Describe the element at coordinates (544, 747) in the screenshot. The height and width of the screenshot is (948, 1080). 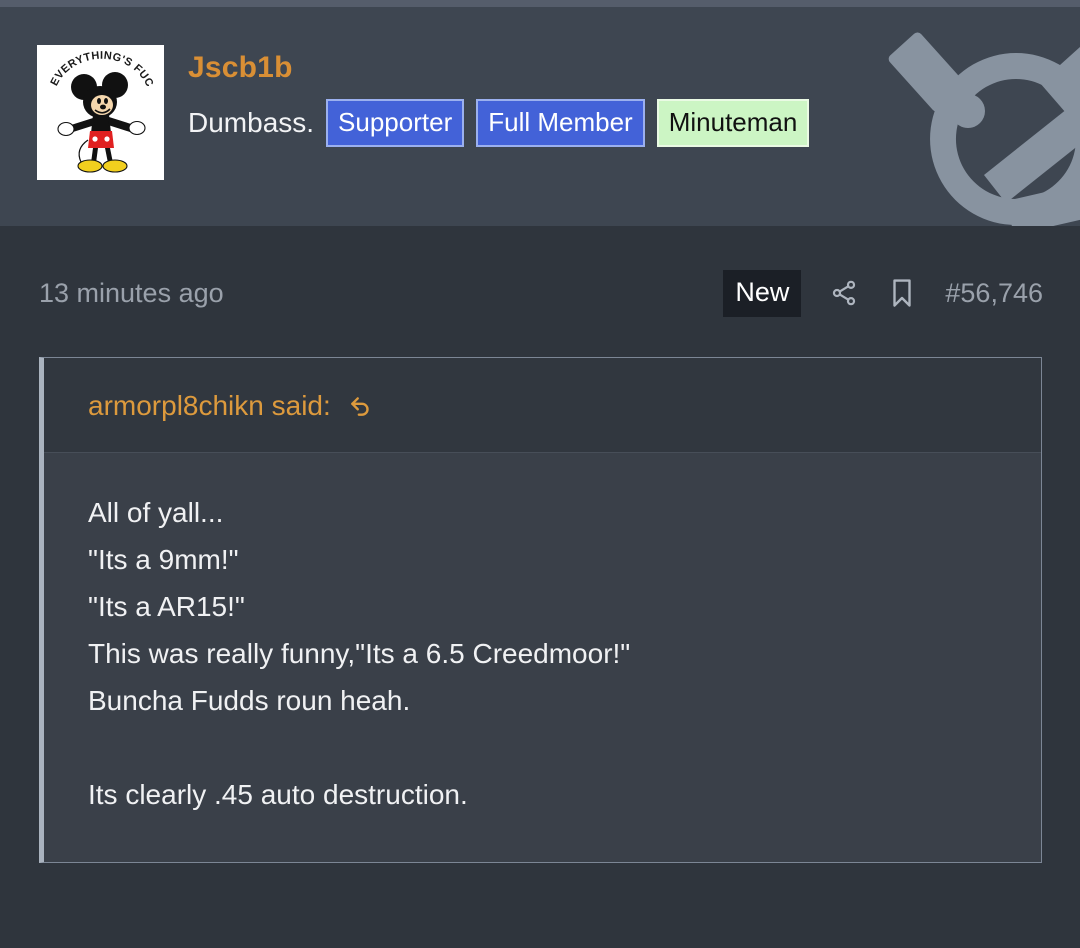
I see `quote-line-blank` at that location.